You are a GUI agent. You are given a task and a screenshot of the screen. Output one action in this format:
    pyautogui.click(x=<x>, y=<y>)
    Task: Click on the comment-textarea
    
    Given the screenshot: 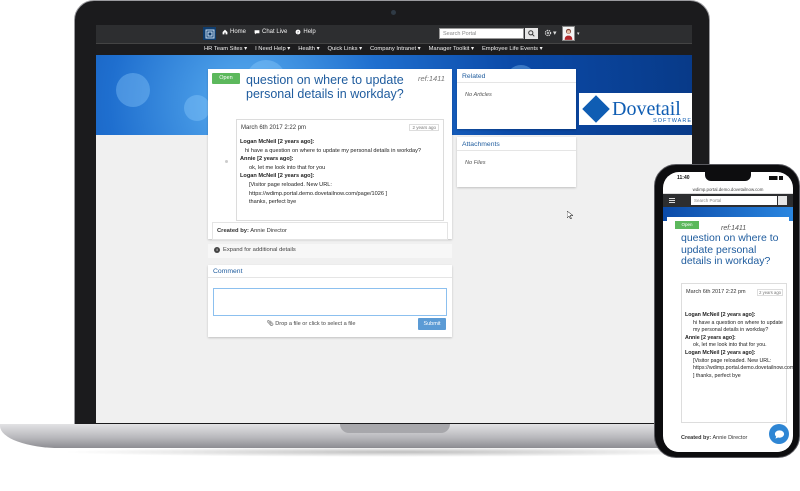 What is the action you would take?
    pyautogui.click(x=330, y=302)
    